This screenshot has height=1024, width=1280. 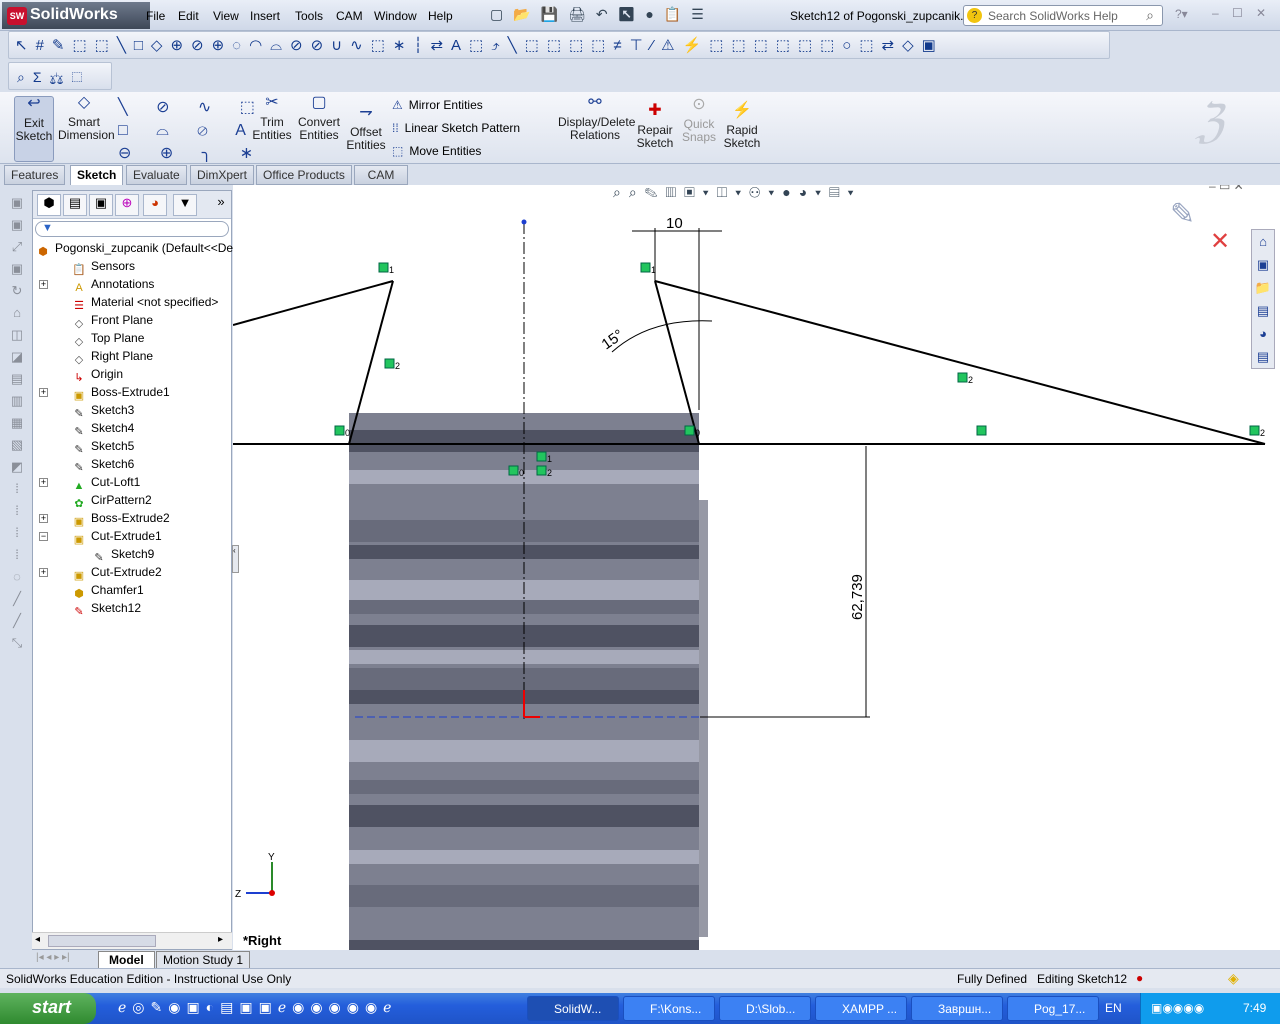 What do you see at coordinates (107, 590) in the screenshot?
I see `tree-item: ⬢ Chamfer1` at bounding box center [107, 590].